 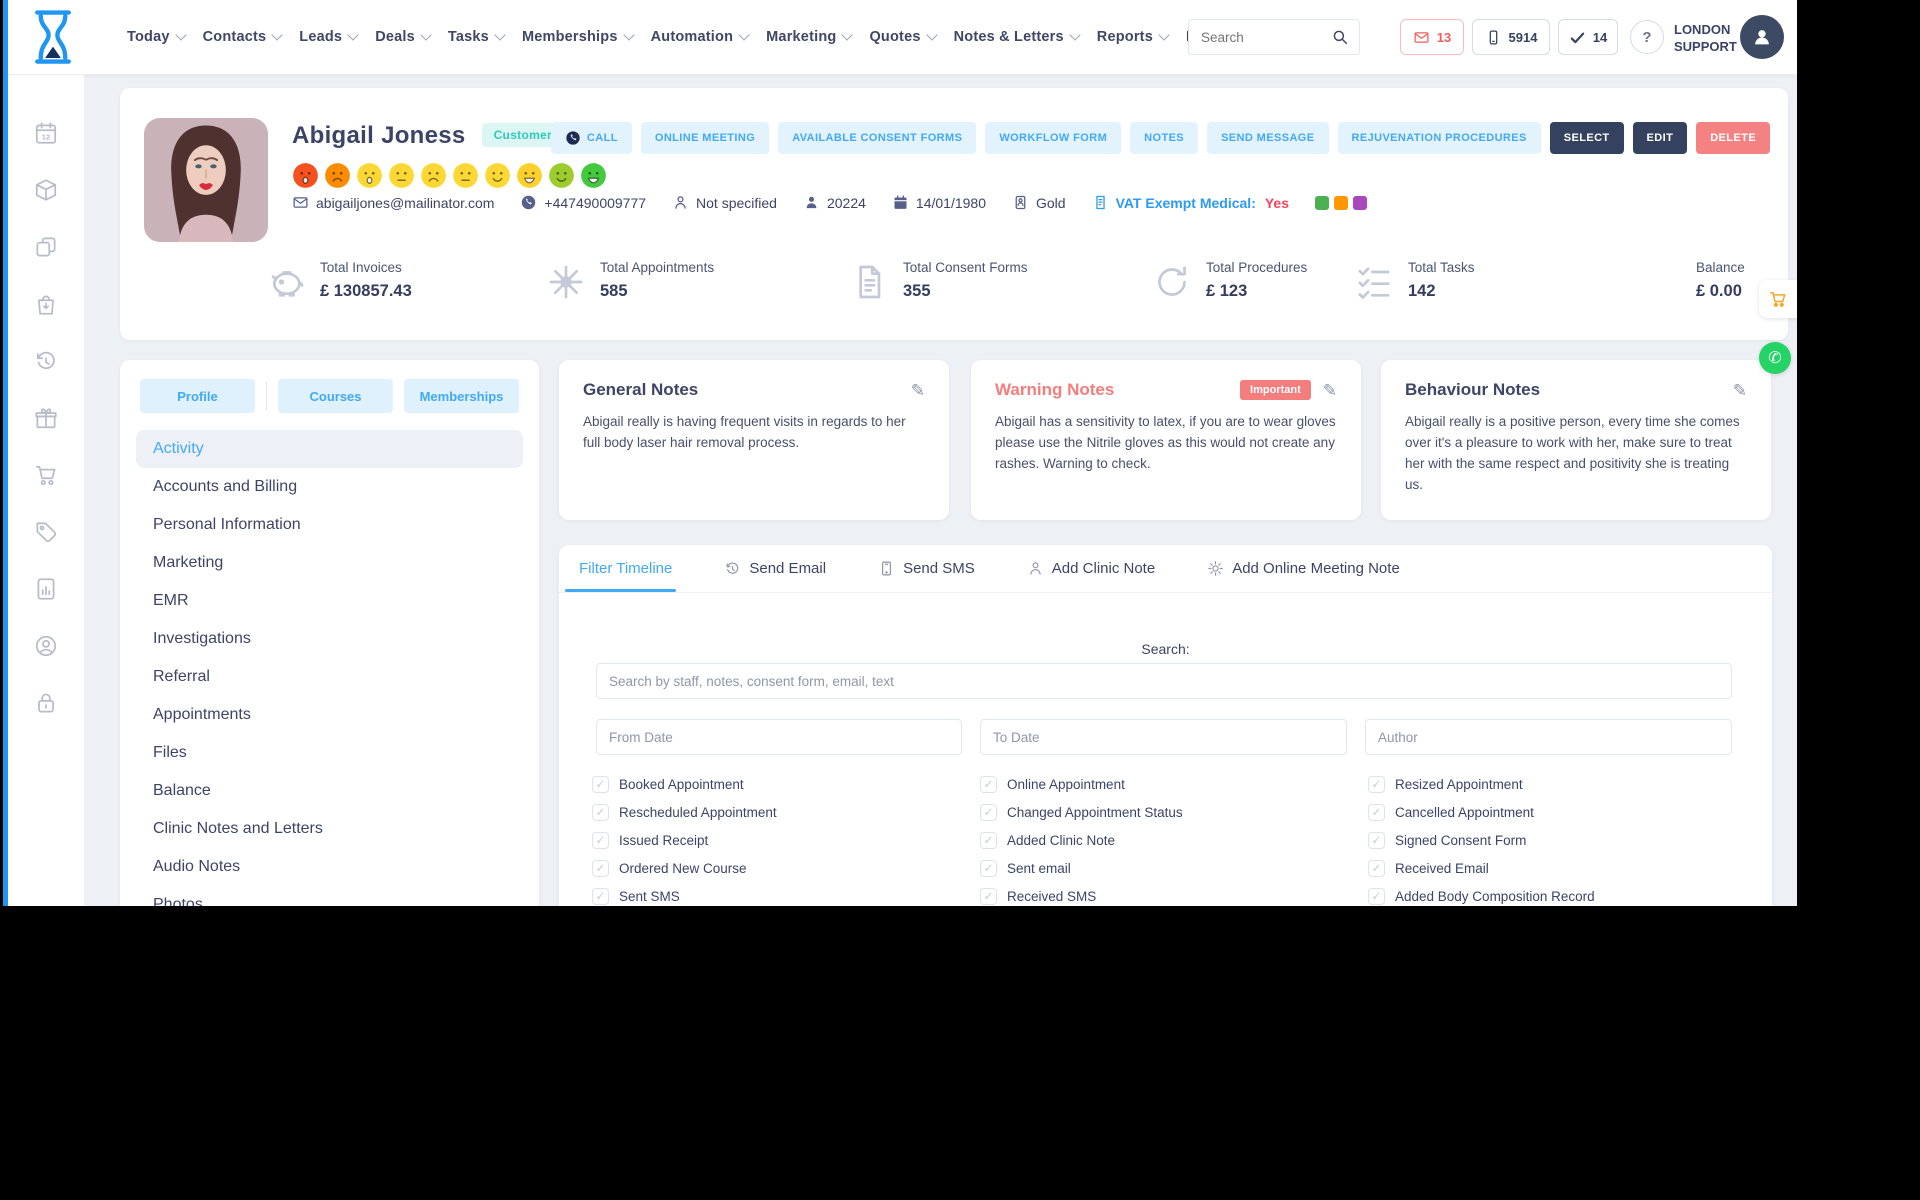 What do you see at coordinates (1303, 568) in the screenshot?
I see `timeline-tab-add-online-meeting-note: Add Online Meeting Note` at bounding box center [1303, 568].